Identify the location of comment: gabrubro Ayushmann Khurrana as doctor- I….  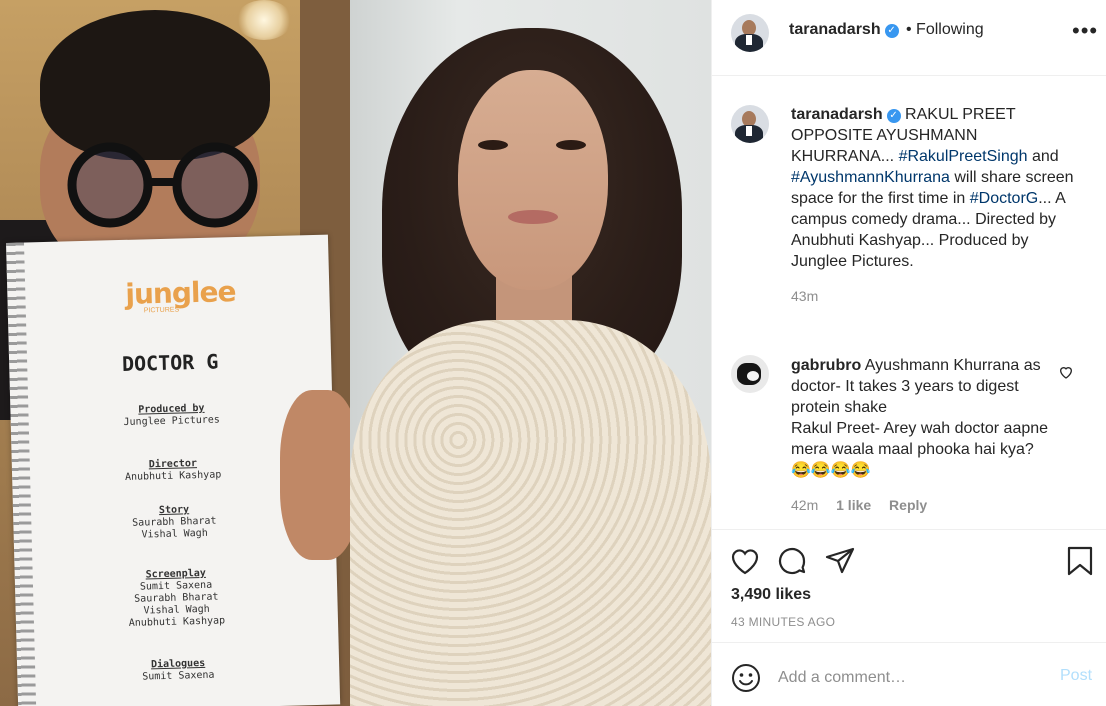
(922, 418).